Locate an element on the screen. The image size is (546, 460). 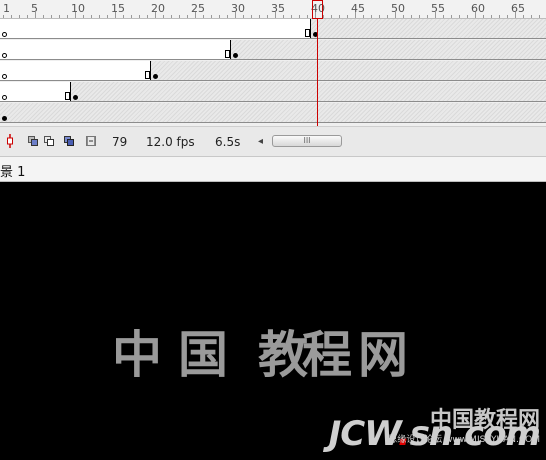
horizontal-scrollbar: ◂ III is located at coordinates (301, 142).